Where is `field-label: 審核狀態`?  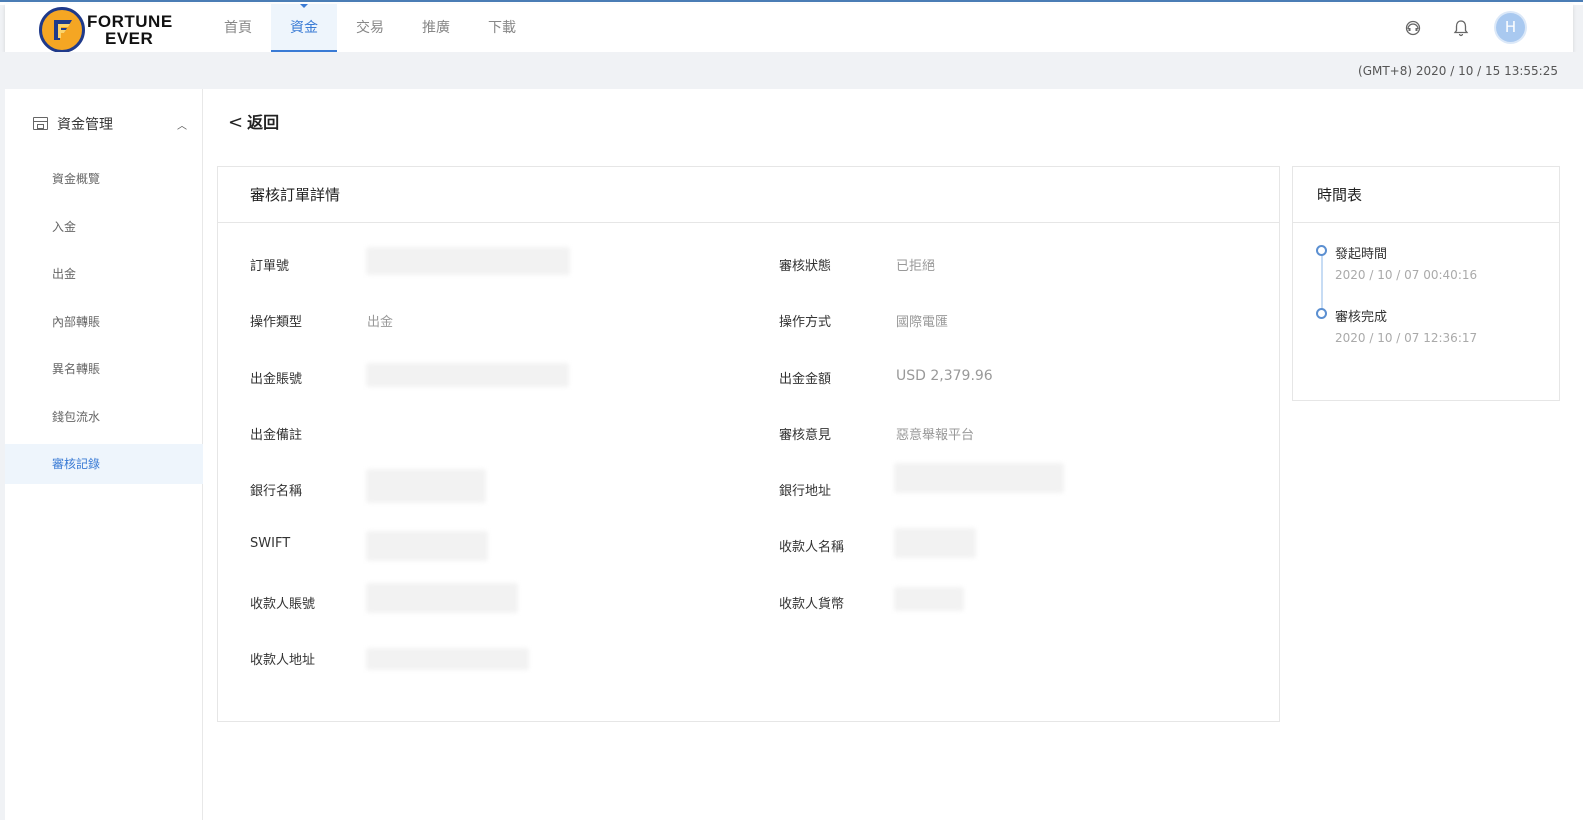 field-label: 審核狀態 is located at coordinates (805, 266).